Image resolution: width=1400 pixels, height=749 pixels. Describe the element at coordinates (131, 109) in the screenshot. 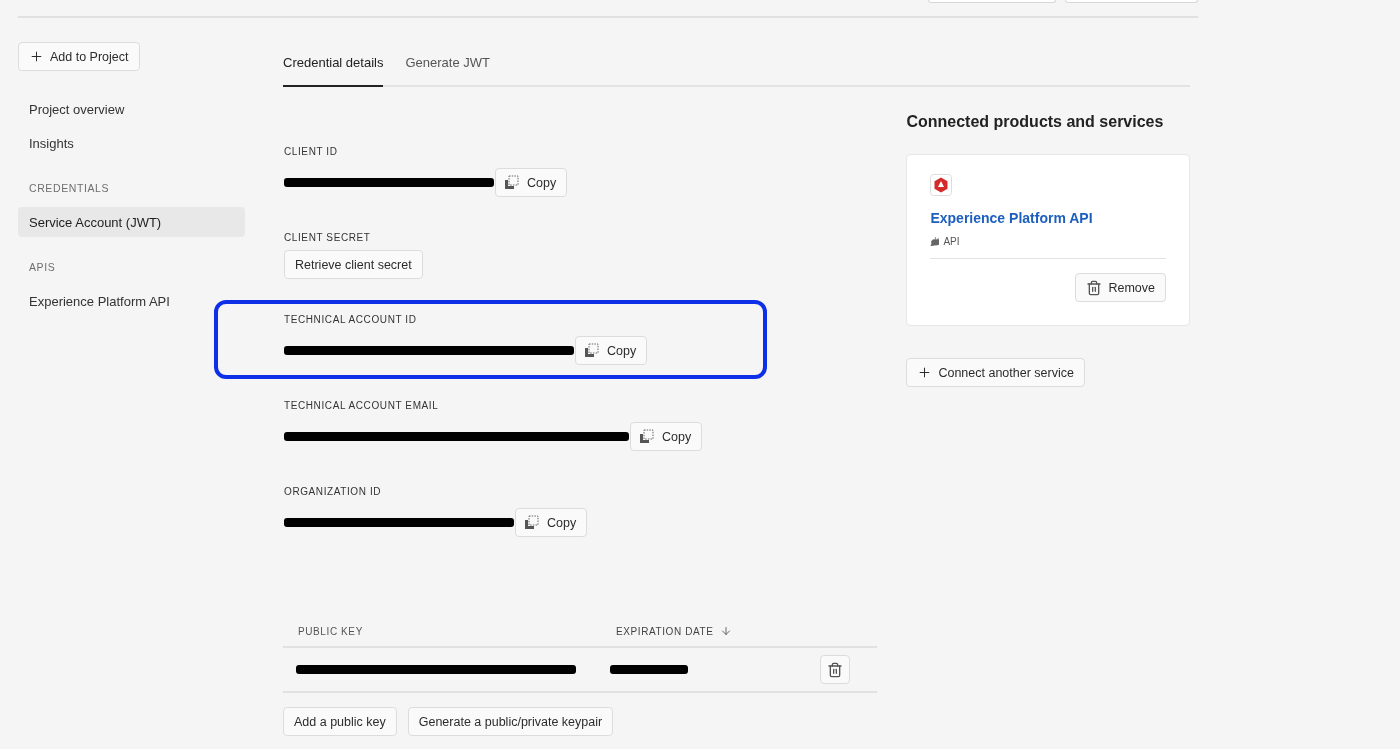

I see `sidebar-item: Project overview` at that location.